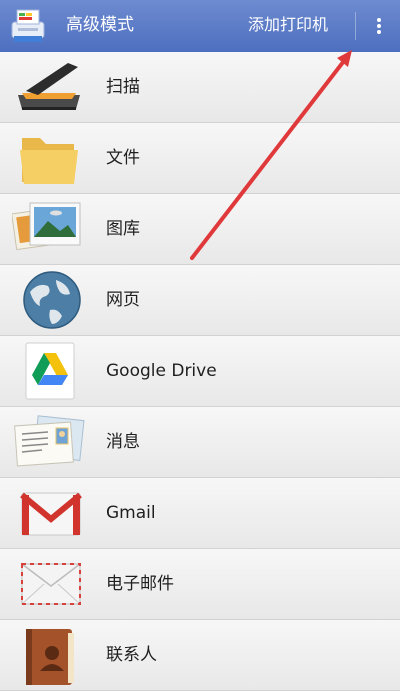  Describe the element at coordinates (200, 655) in the screenshot. I see `list-item-contacts: 联系人` at that location.